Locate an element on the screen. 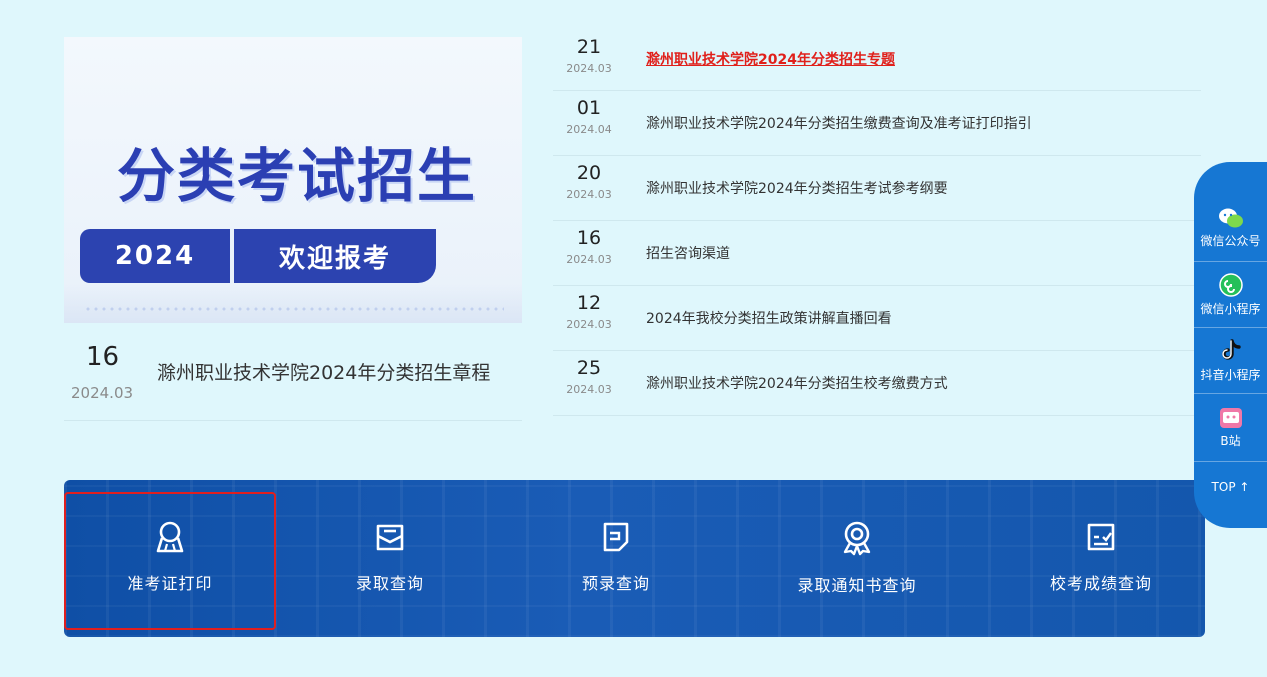  quick-link-label: 录取查询 is located at coordinates (389, 583).